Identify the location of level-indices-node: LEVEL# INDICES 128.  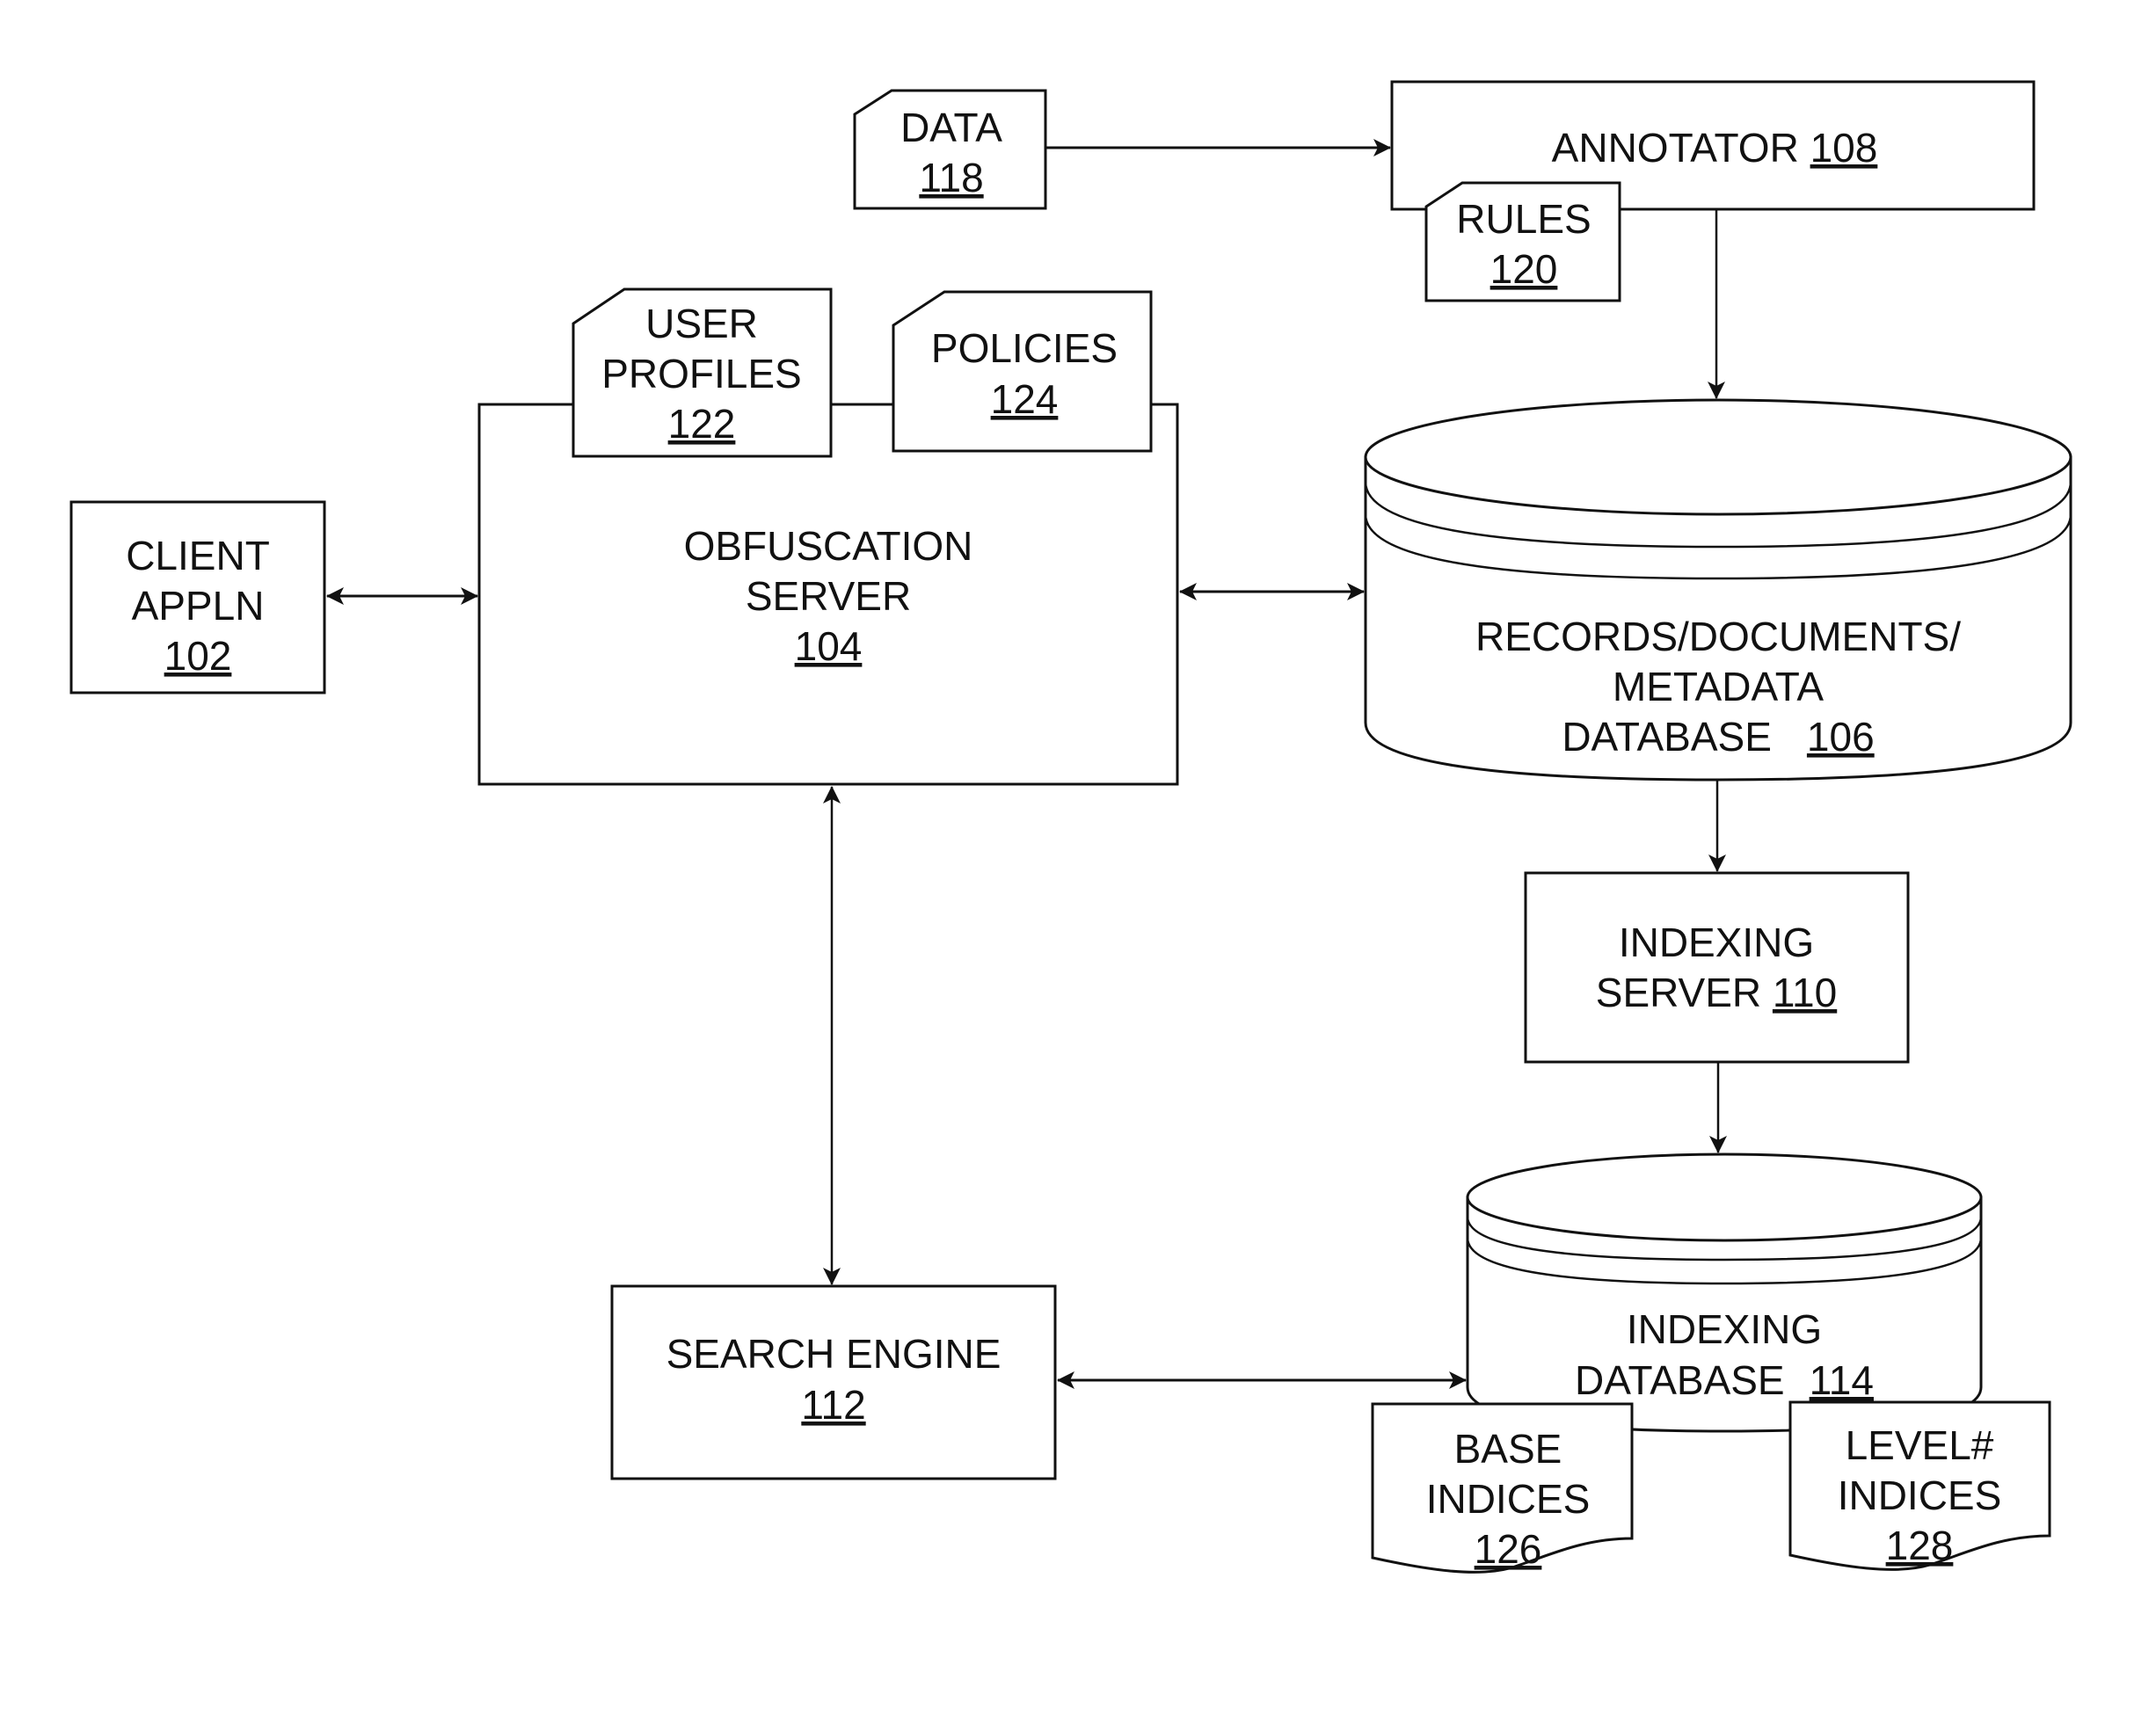
(1919, 1485).